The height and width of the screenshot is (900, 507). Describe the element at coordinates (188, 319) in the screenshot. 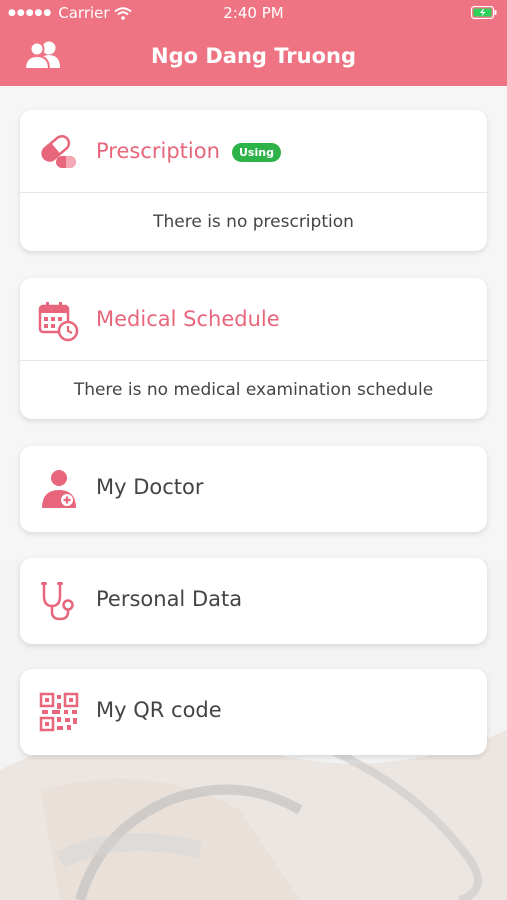

I see `medical-schedule-label: Medical Schedule` at that location.